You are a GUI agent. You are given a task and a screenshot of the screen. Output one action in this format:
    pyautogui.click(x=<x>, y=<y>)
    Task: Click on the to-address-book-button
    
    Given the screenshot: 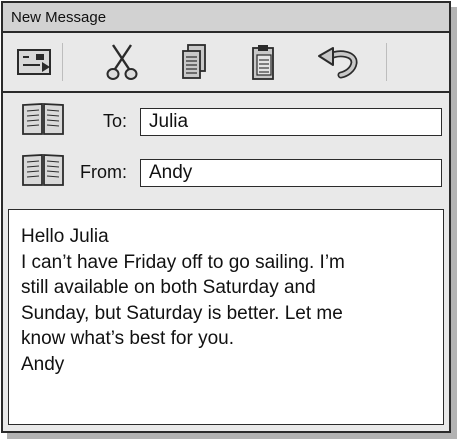 What is the action you would take?
    pyautogui.click(x=43, y=121)
    